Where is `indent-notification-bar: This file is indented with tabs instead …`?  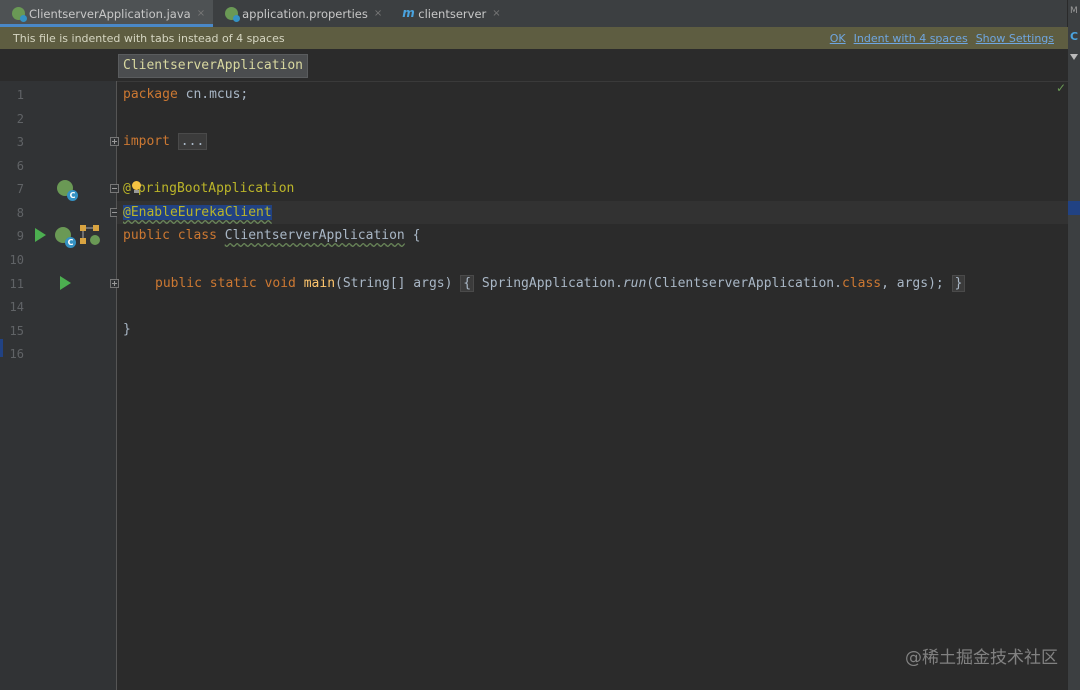
indent-notification-bar: This file is indented with tabs instead … is located at coordinates (534, 38).